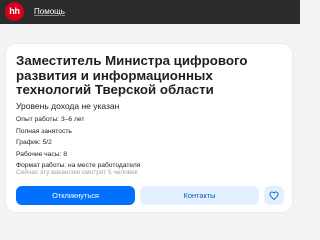  I want to click on detail-experience: Опыт работы: 3–6 лет, so click(50, 119).